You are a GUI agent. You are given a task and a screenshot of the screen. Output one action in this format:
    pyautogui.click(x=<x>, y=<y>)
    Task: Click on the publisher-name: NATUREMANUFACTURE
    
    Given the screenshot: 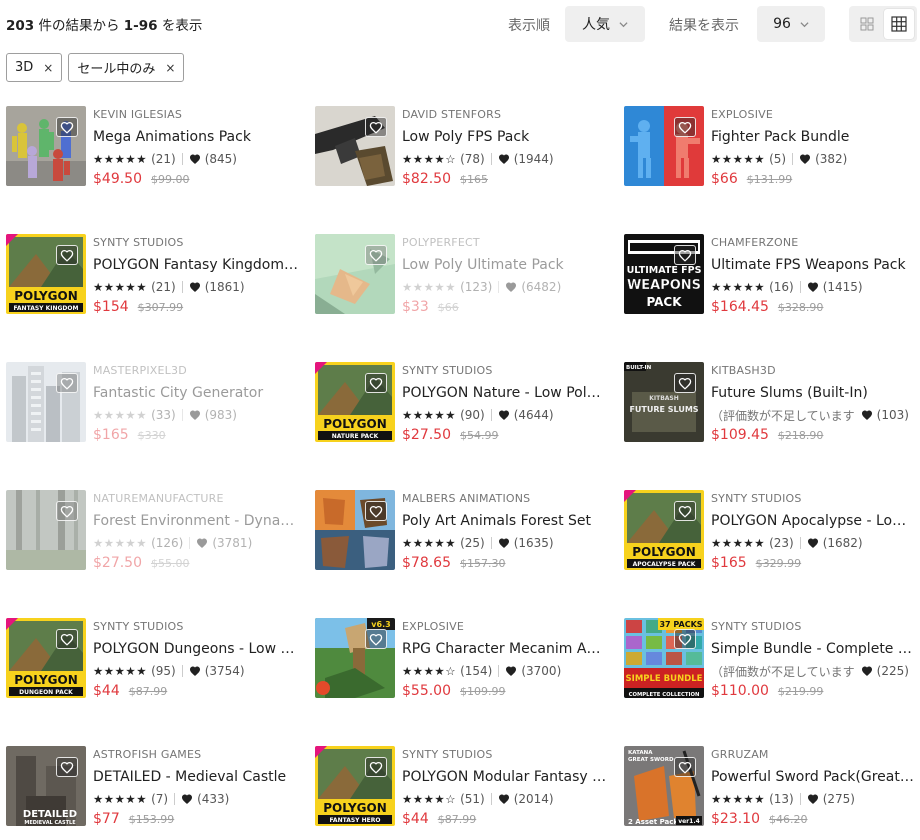 What is the action you would take?
    pyautogui.click(x=195, y=499)
    